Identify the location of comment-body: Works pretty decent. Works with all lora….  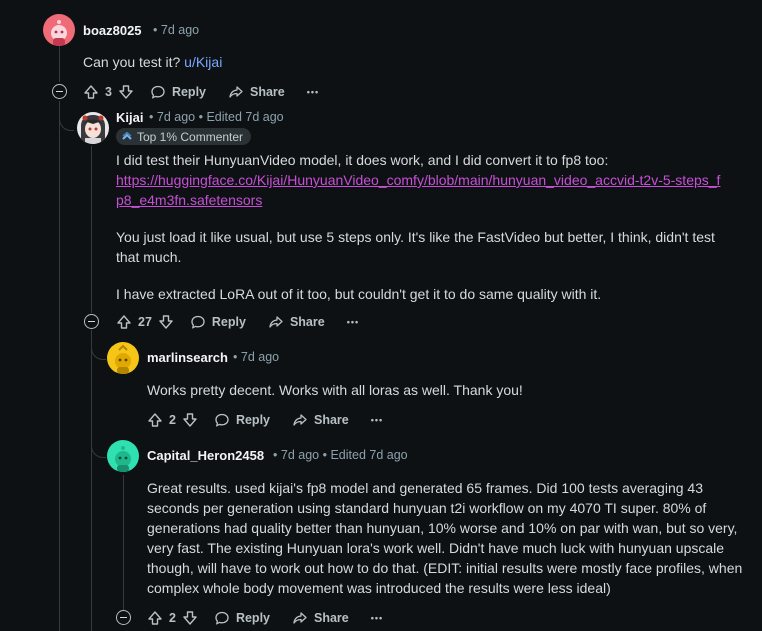
(335, 390).